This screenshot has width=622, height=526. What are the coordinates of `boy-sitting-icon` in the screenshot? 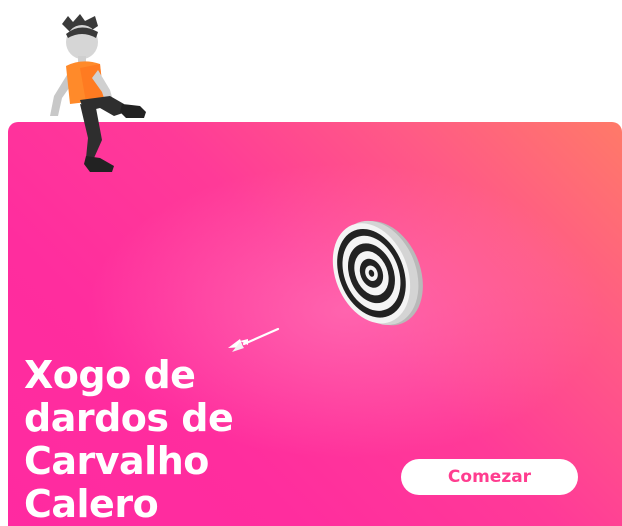 It's located at (98, 93).